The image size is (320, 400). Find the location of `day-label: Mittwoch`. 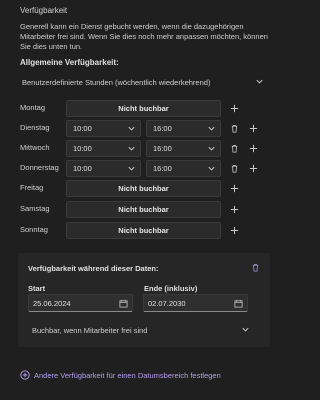

day-label: Mittwoch is located at coordinates (35, 147).